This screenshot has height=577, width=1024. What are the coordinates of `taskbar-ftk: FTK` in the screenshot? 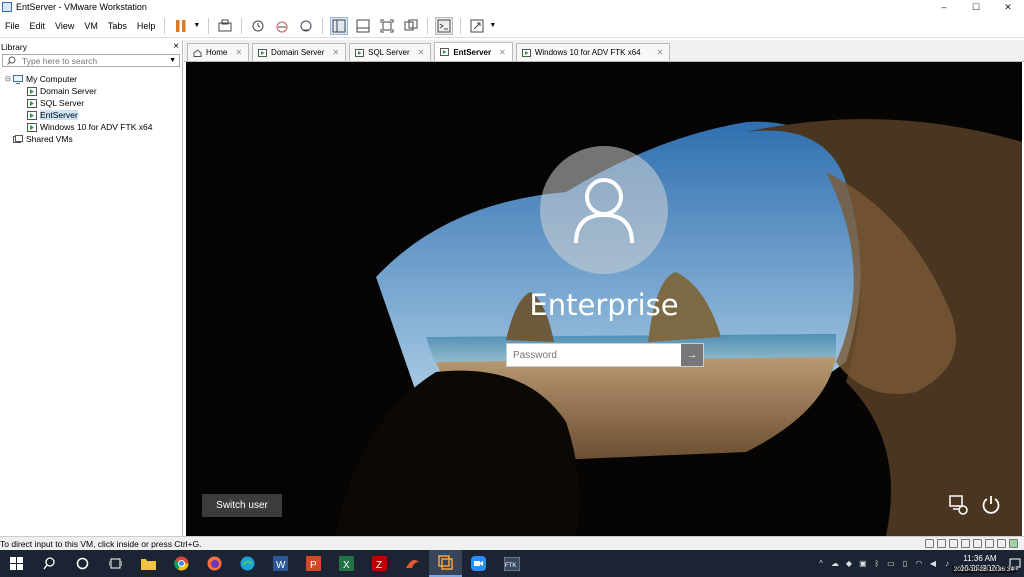 It's located at (511, 563).